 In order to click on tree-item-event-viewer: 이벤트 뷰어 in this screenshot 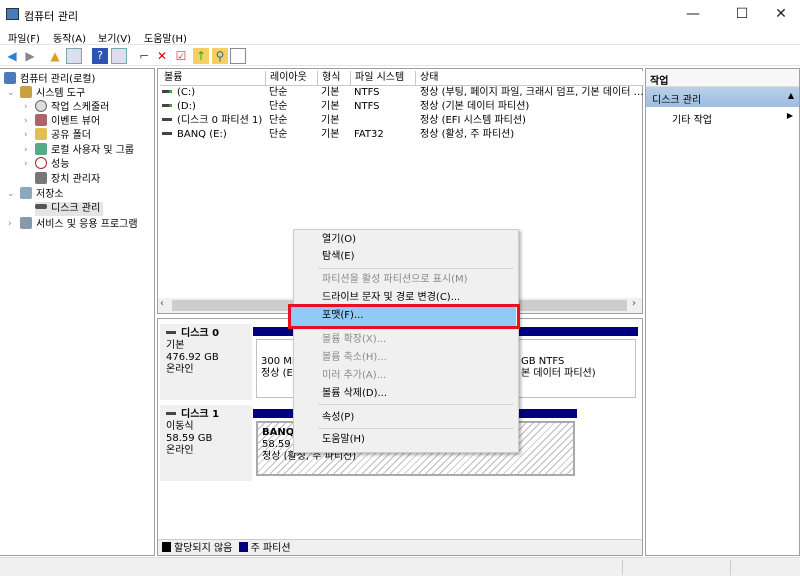, I will do `click(67, 121)`.